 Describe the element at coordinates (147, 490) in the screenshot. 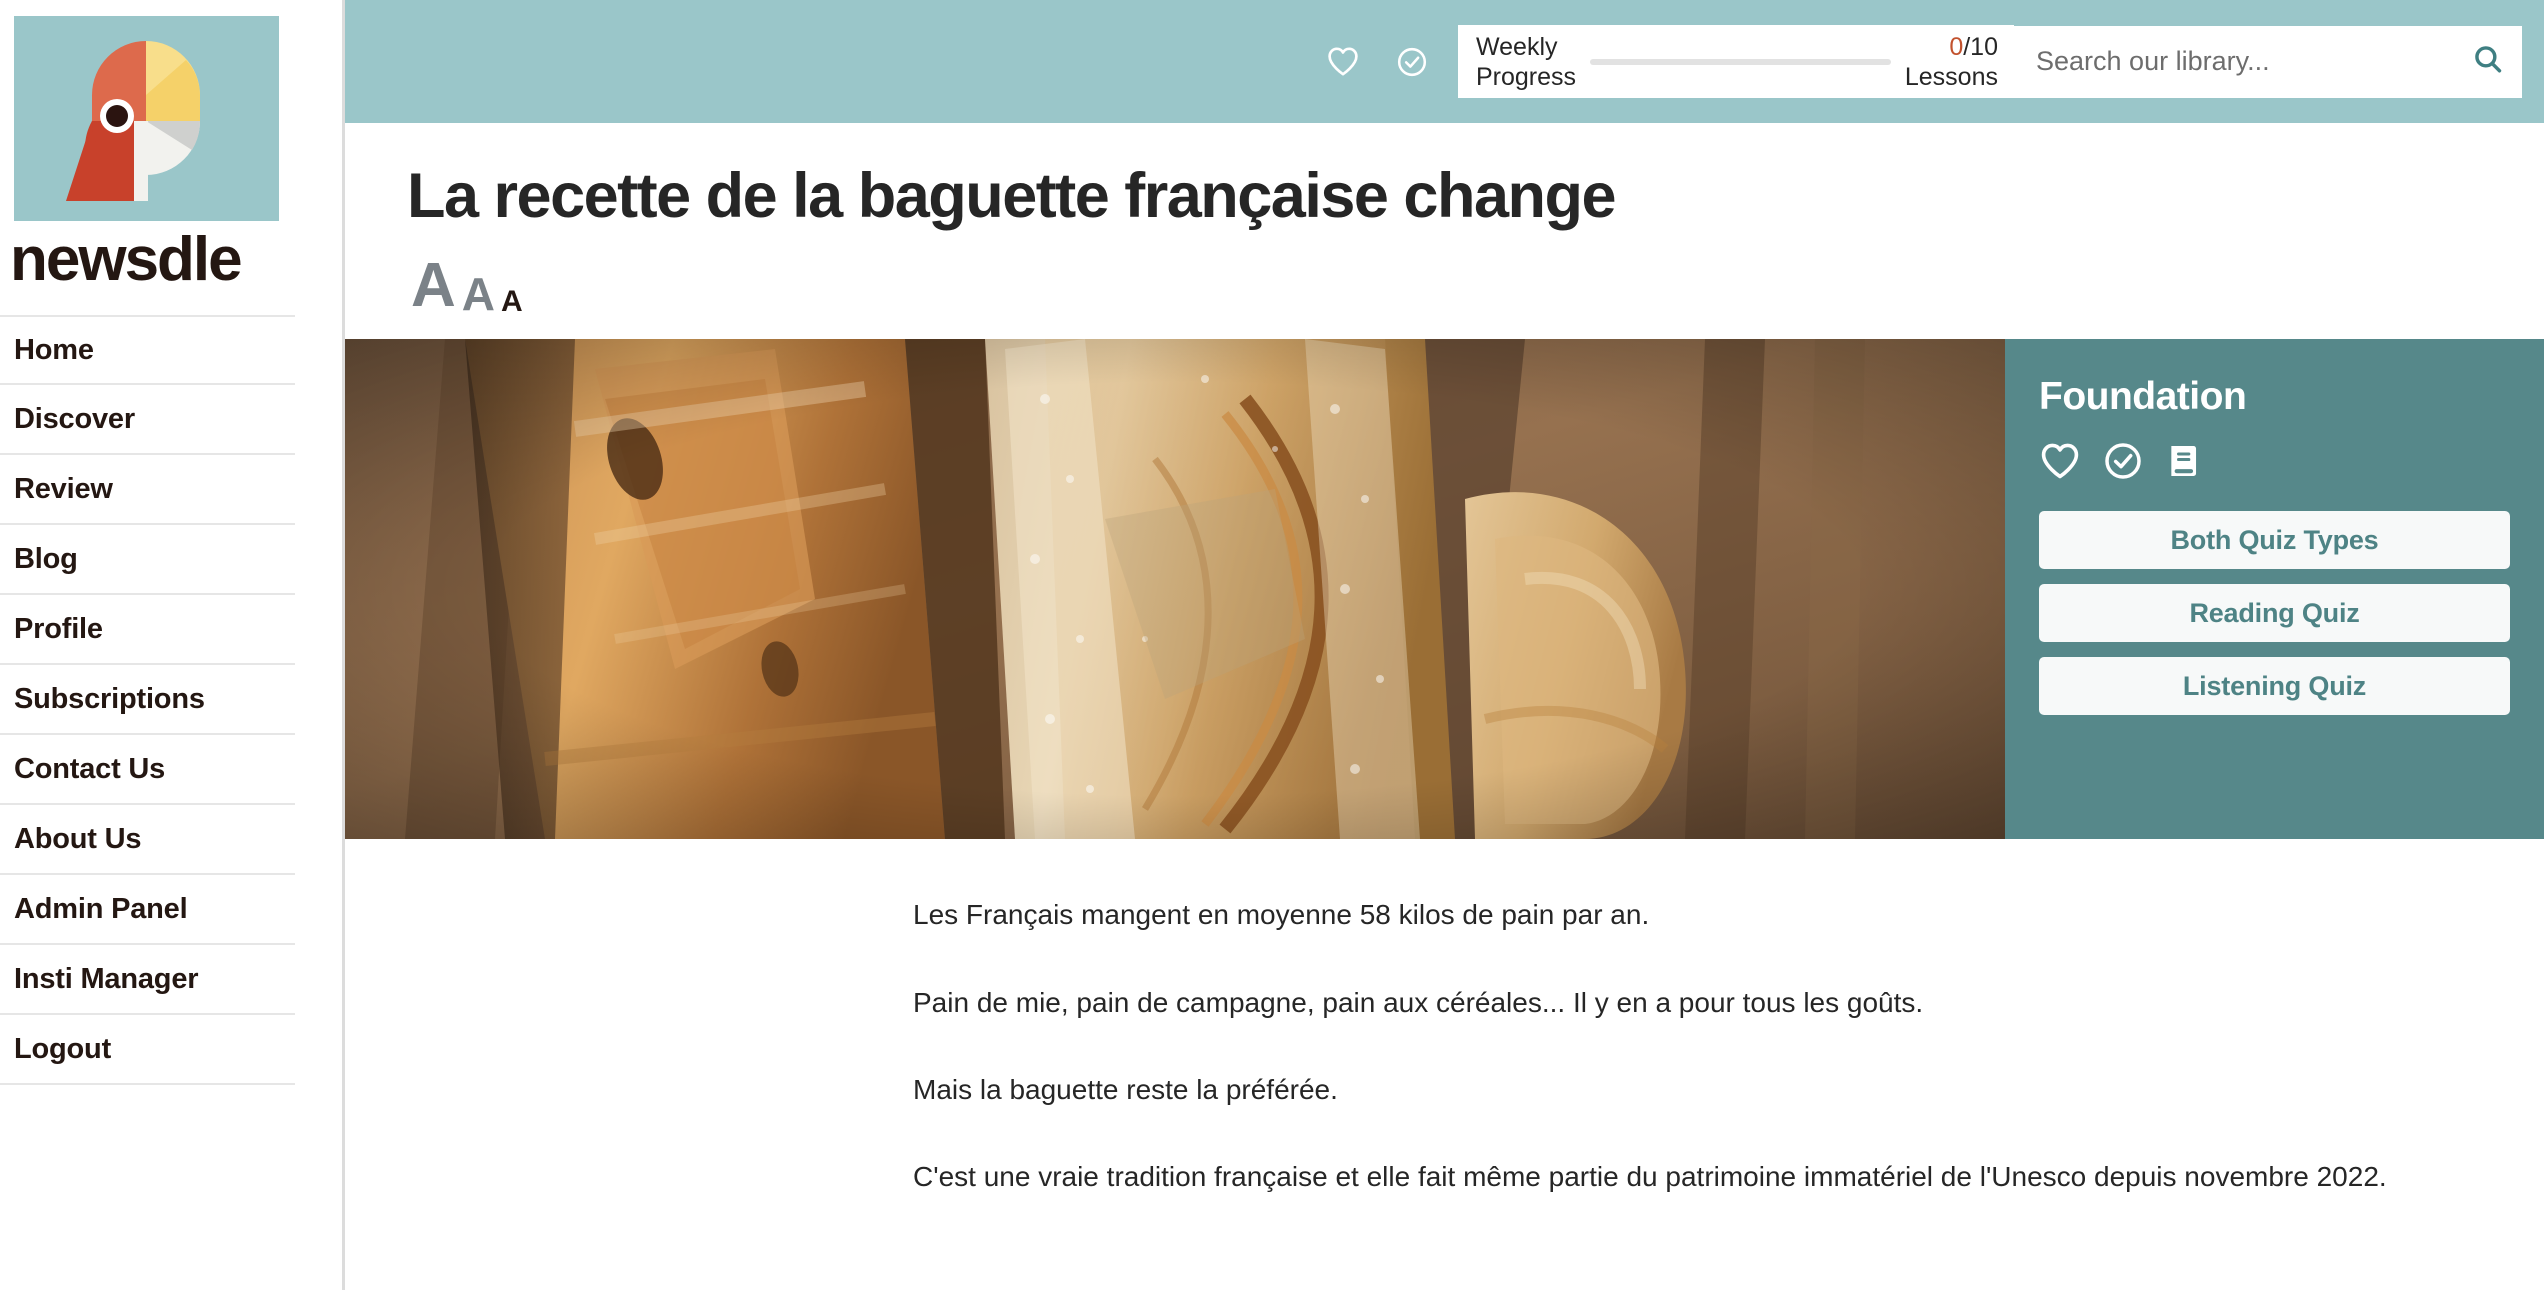

I see `sidebar-item-review: Review` at that location.